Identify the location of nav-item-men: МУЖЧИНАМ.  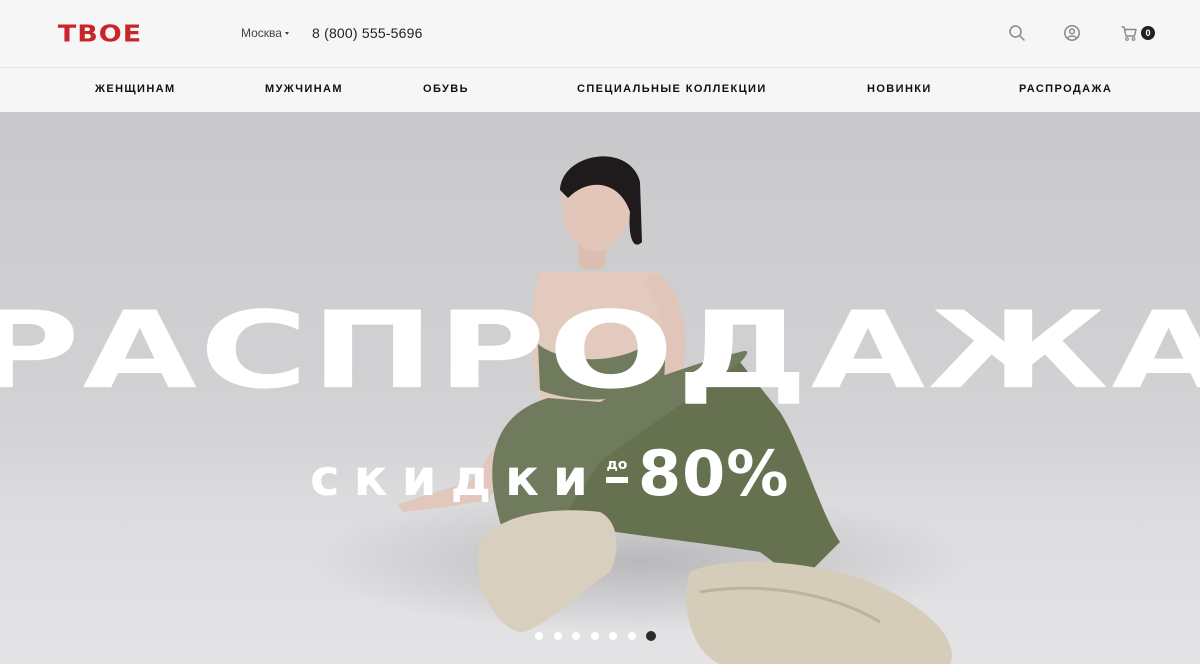
(304, 89).